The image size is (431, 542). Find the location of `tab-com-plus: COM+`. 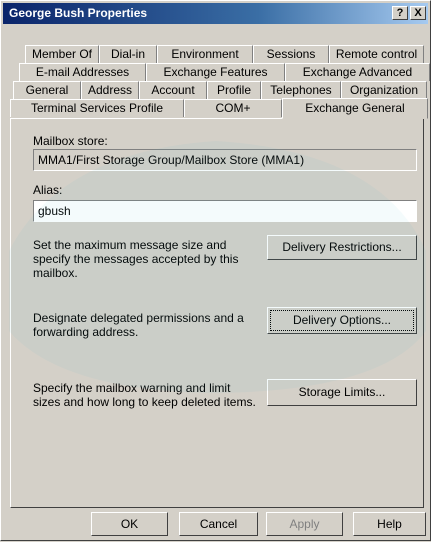

tab-com-plus: COM+ is located at coordinates (233, 108).